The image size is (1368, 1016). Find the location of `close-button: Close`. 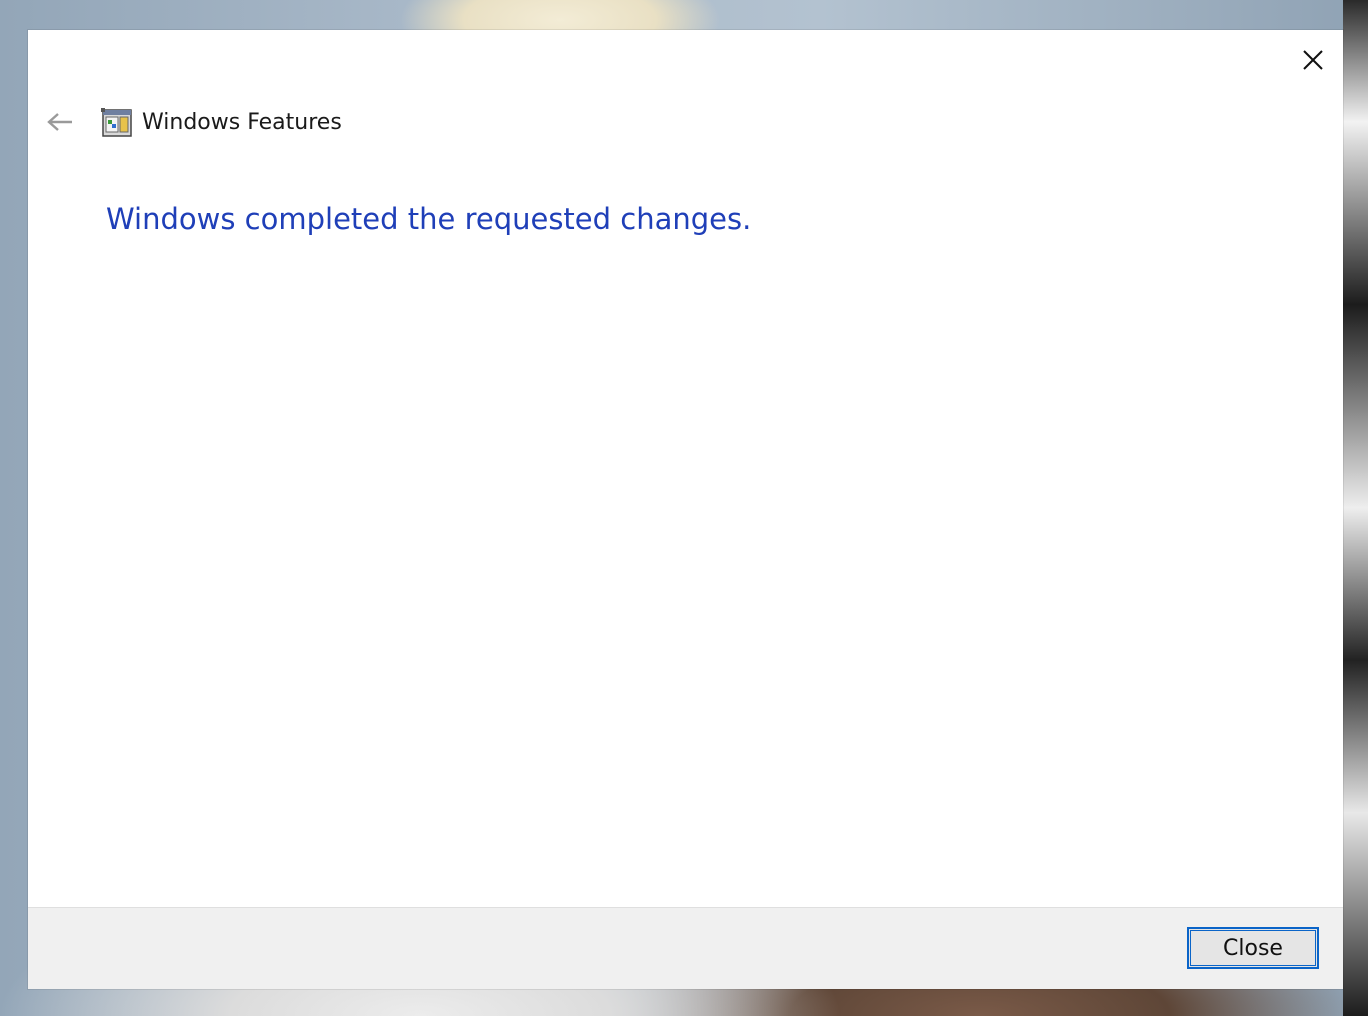

close-button: Close is located at coordinates (1253, 948).